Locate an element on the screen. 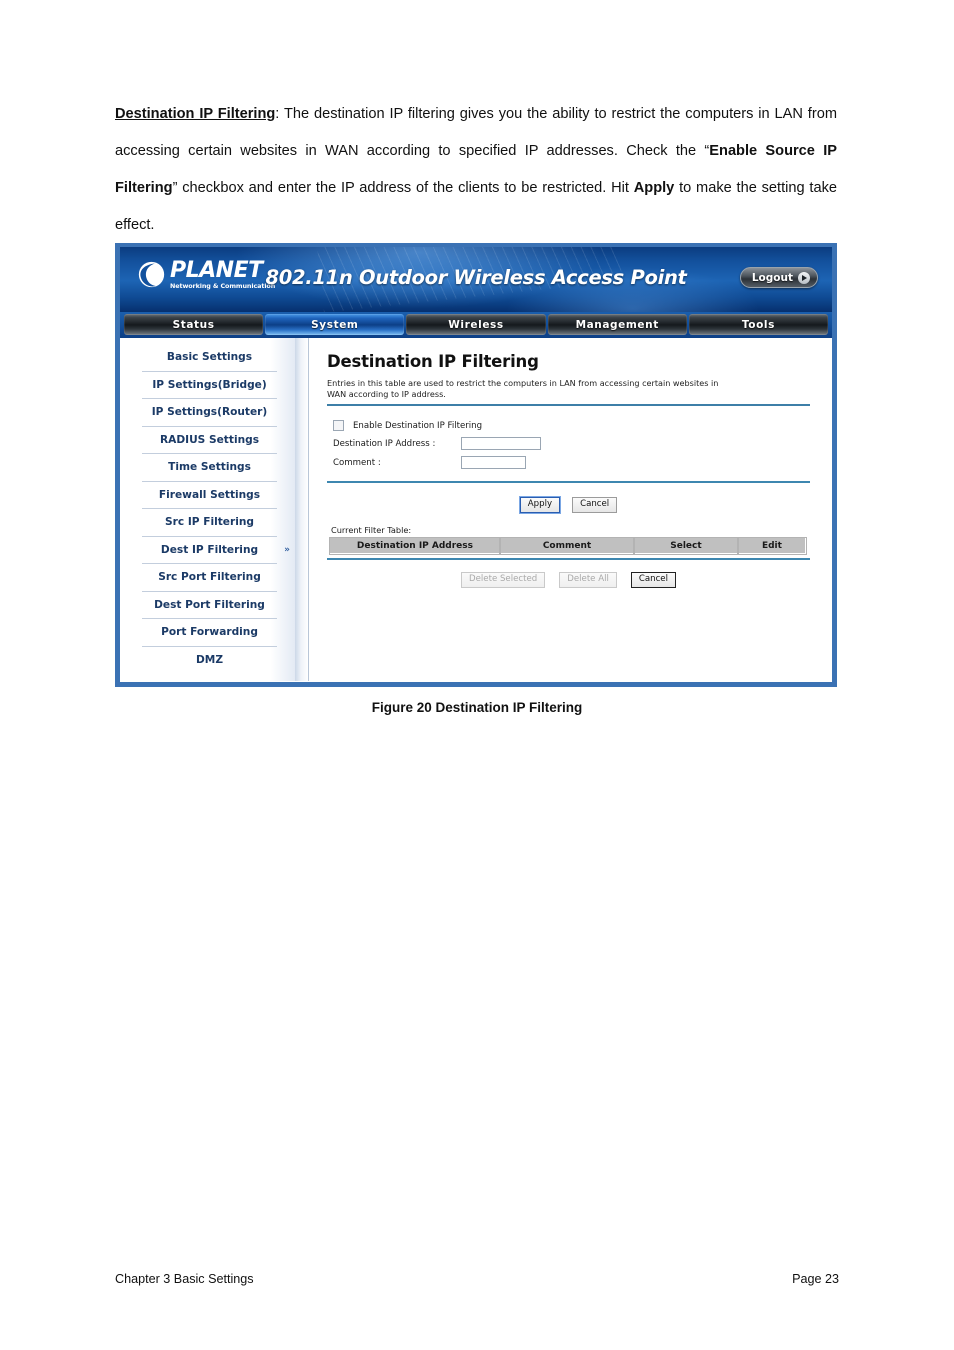  sidebar-item-port-forwarding: Port Forwarding is located at coordinates (209, 633).